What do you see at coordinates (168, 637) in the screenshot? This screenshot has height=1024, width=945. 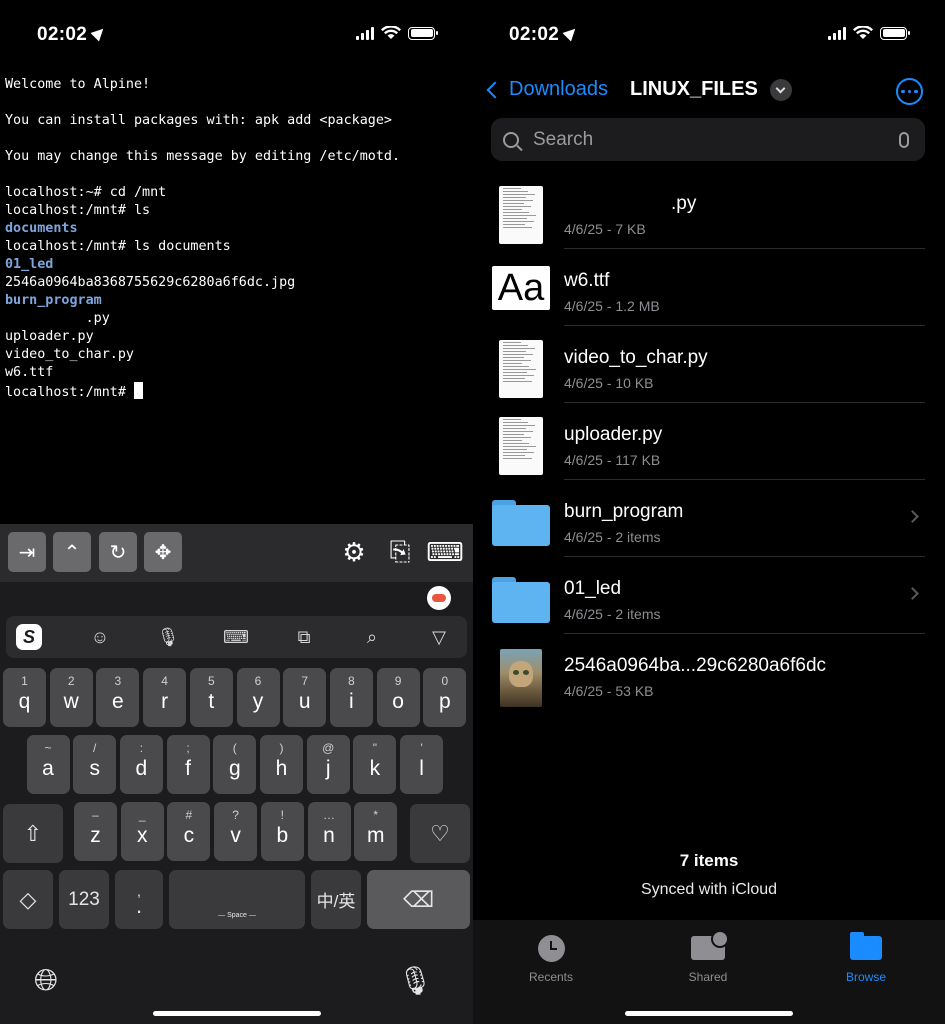 I see `voice-input-icon: 🎙︎` at bounding box center [168, 637].